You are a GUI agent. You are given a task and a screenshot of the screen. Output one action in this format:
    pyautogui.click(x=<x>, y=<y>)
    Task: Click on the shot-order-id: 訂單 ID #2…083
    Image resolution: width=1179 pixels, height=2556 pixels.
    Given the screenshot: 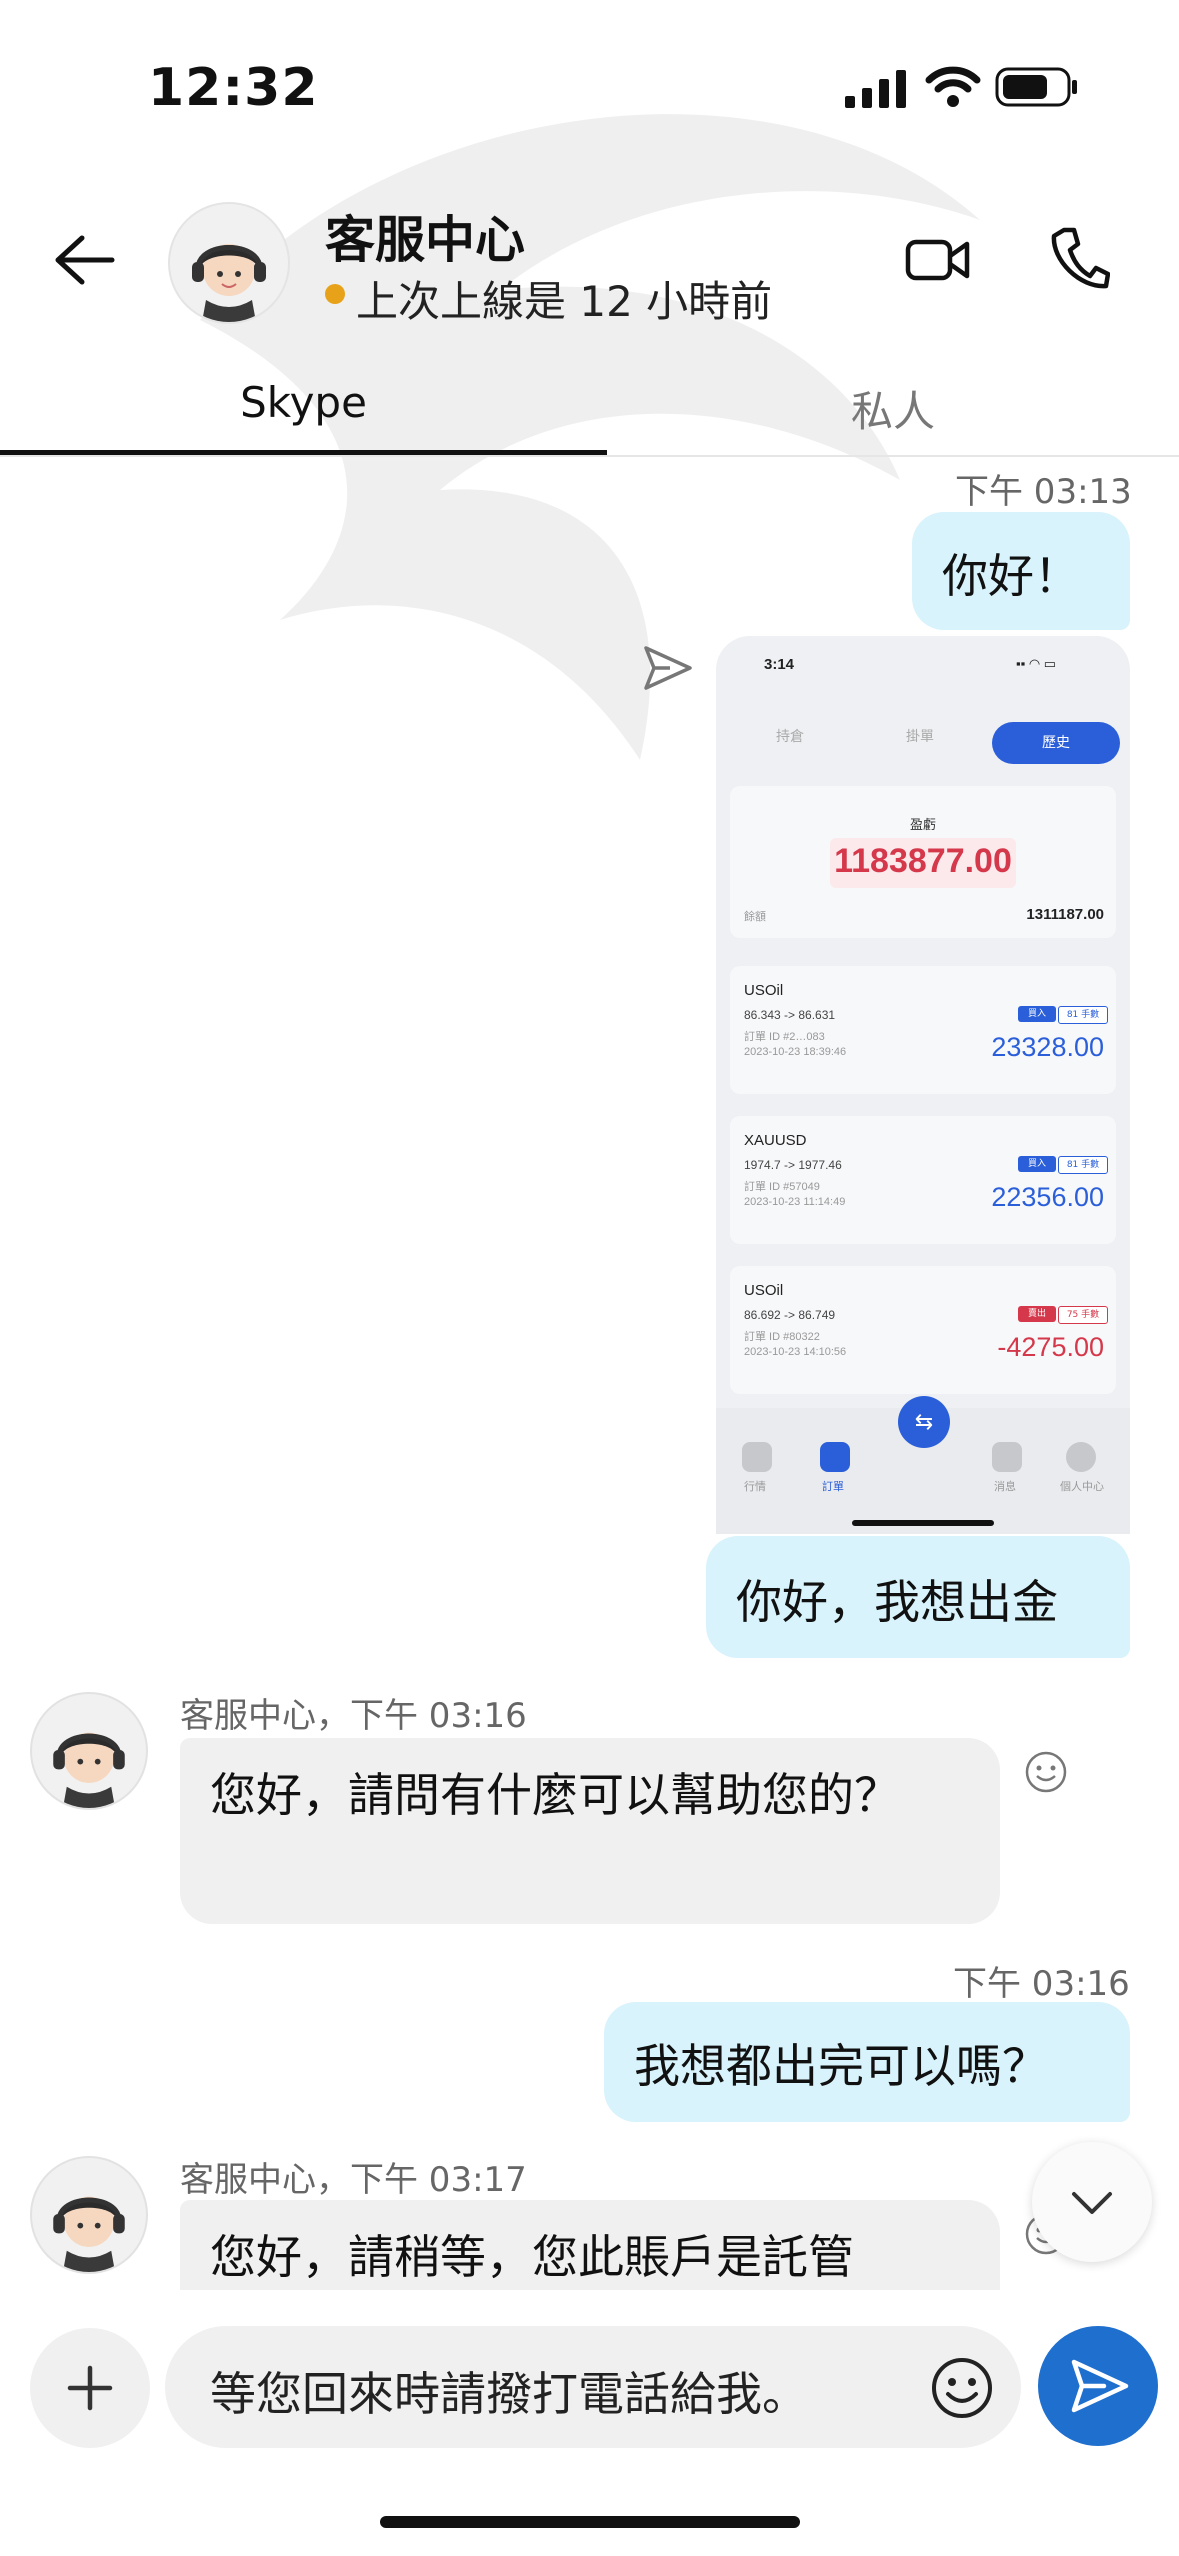 What is the action you would take?
    pyautogui.click(x=784, y=1037)
    